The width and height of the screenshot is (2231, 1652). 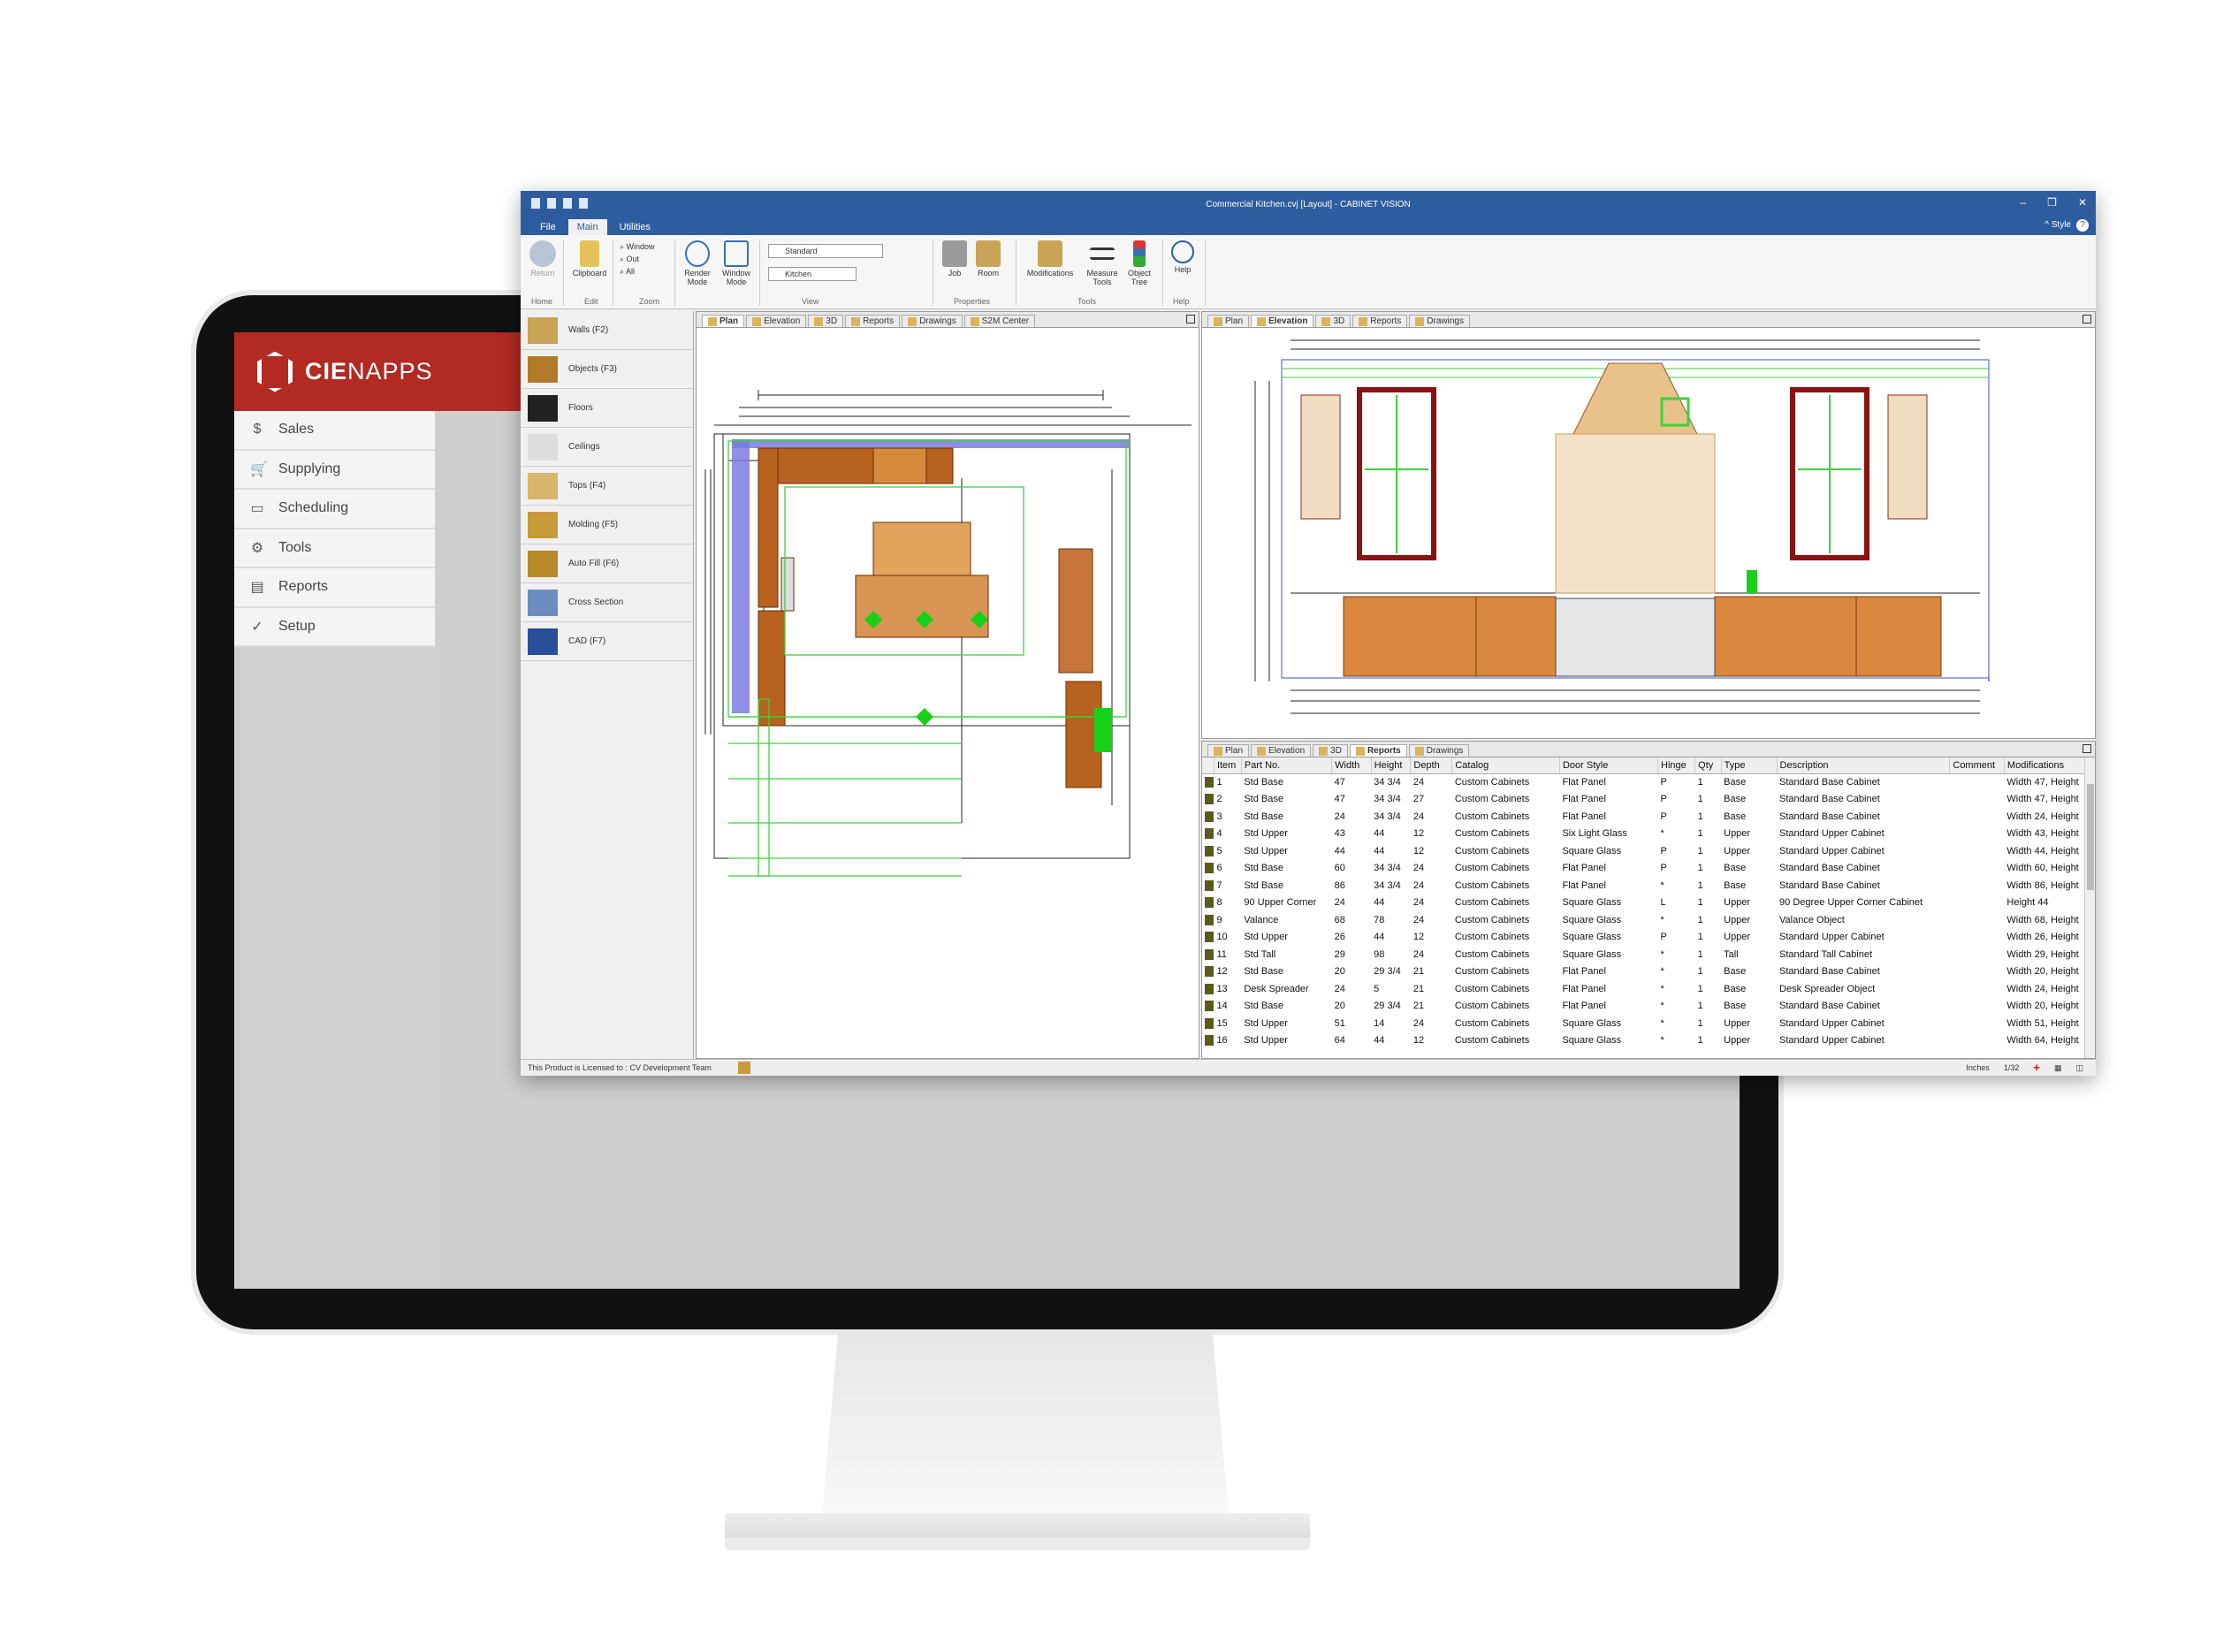 I want to click on return-button: Return, so click(x=543, y=259).